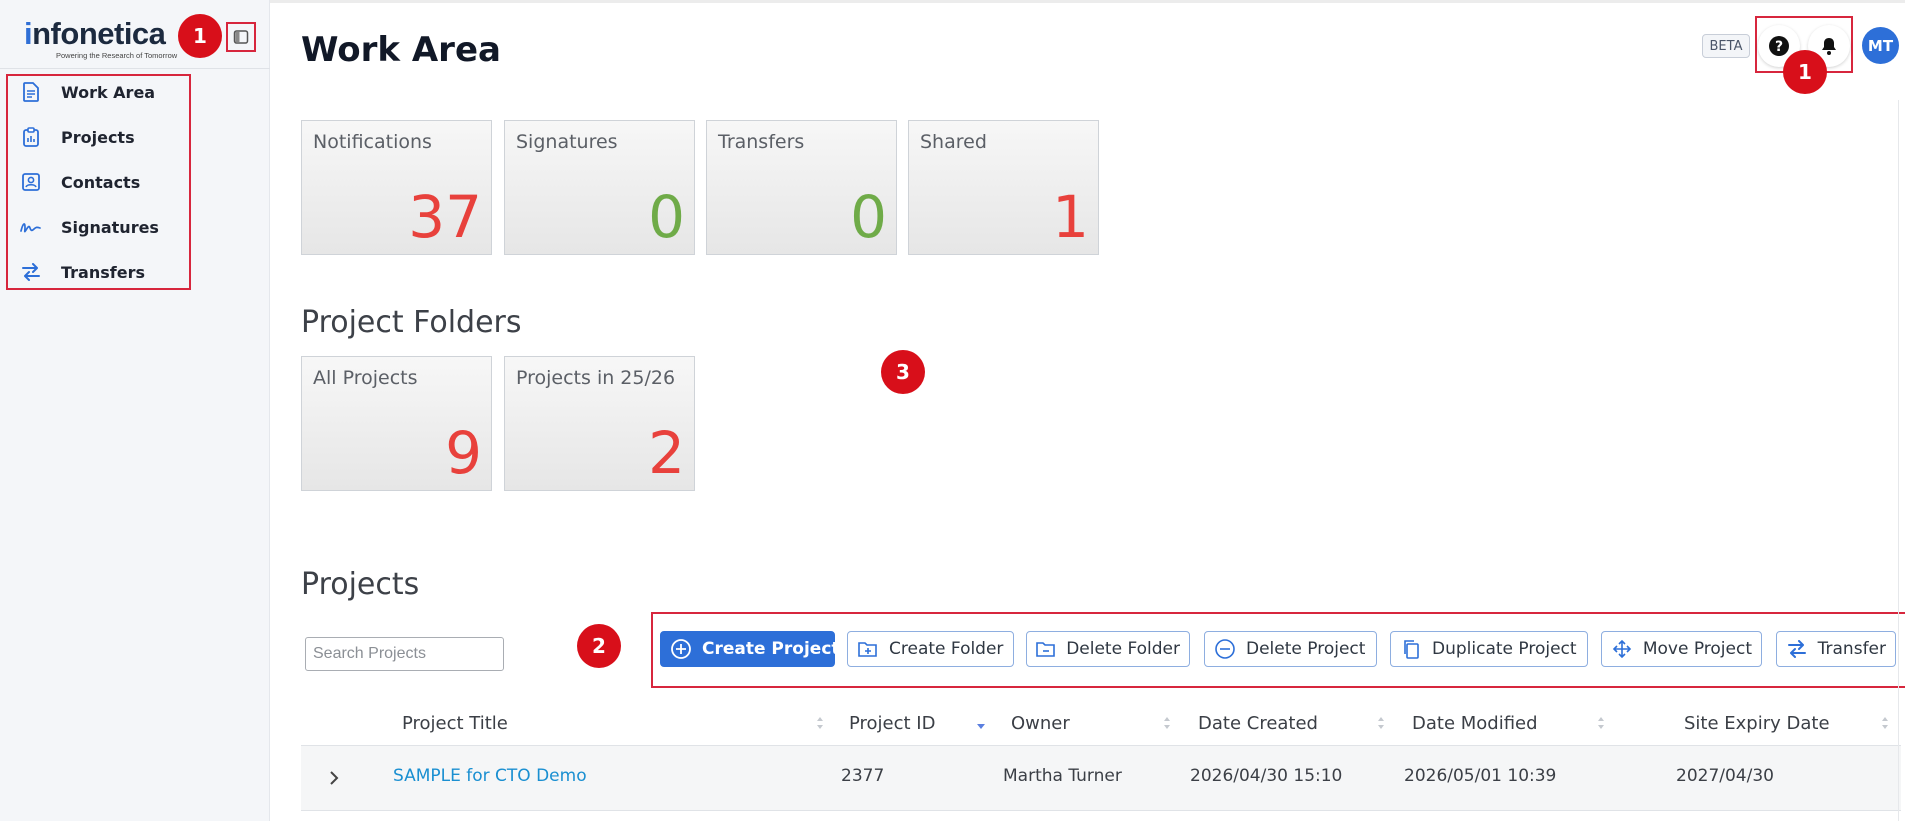 The height and width of the screenshot is (821, 1905). I want to click on chevron-right-icon, so click(334, 778).